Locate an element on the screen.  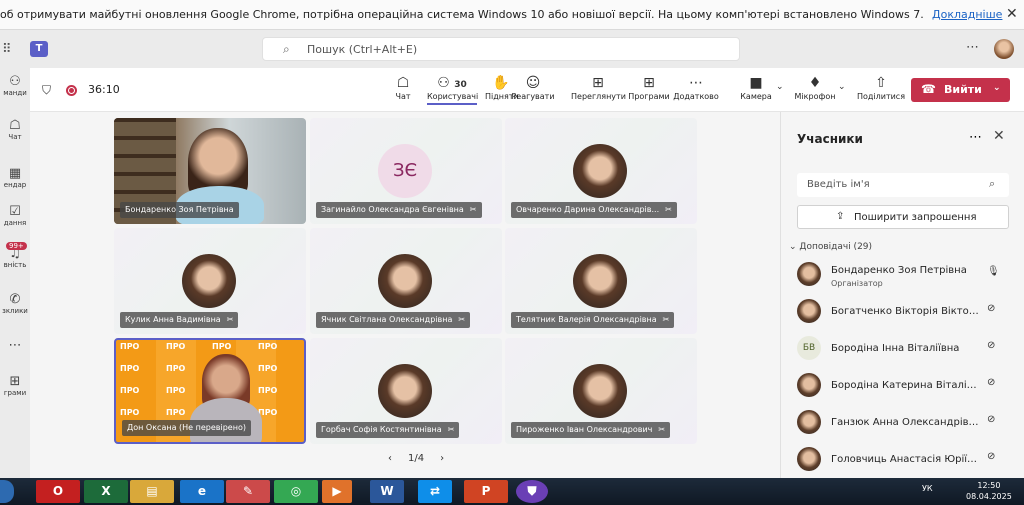
mic-icon: 🎙 is located at coordinates (993, 271).